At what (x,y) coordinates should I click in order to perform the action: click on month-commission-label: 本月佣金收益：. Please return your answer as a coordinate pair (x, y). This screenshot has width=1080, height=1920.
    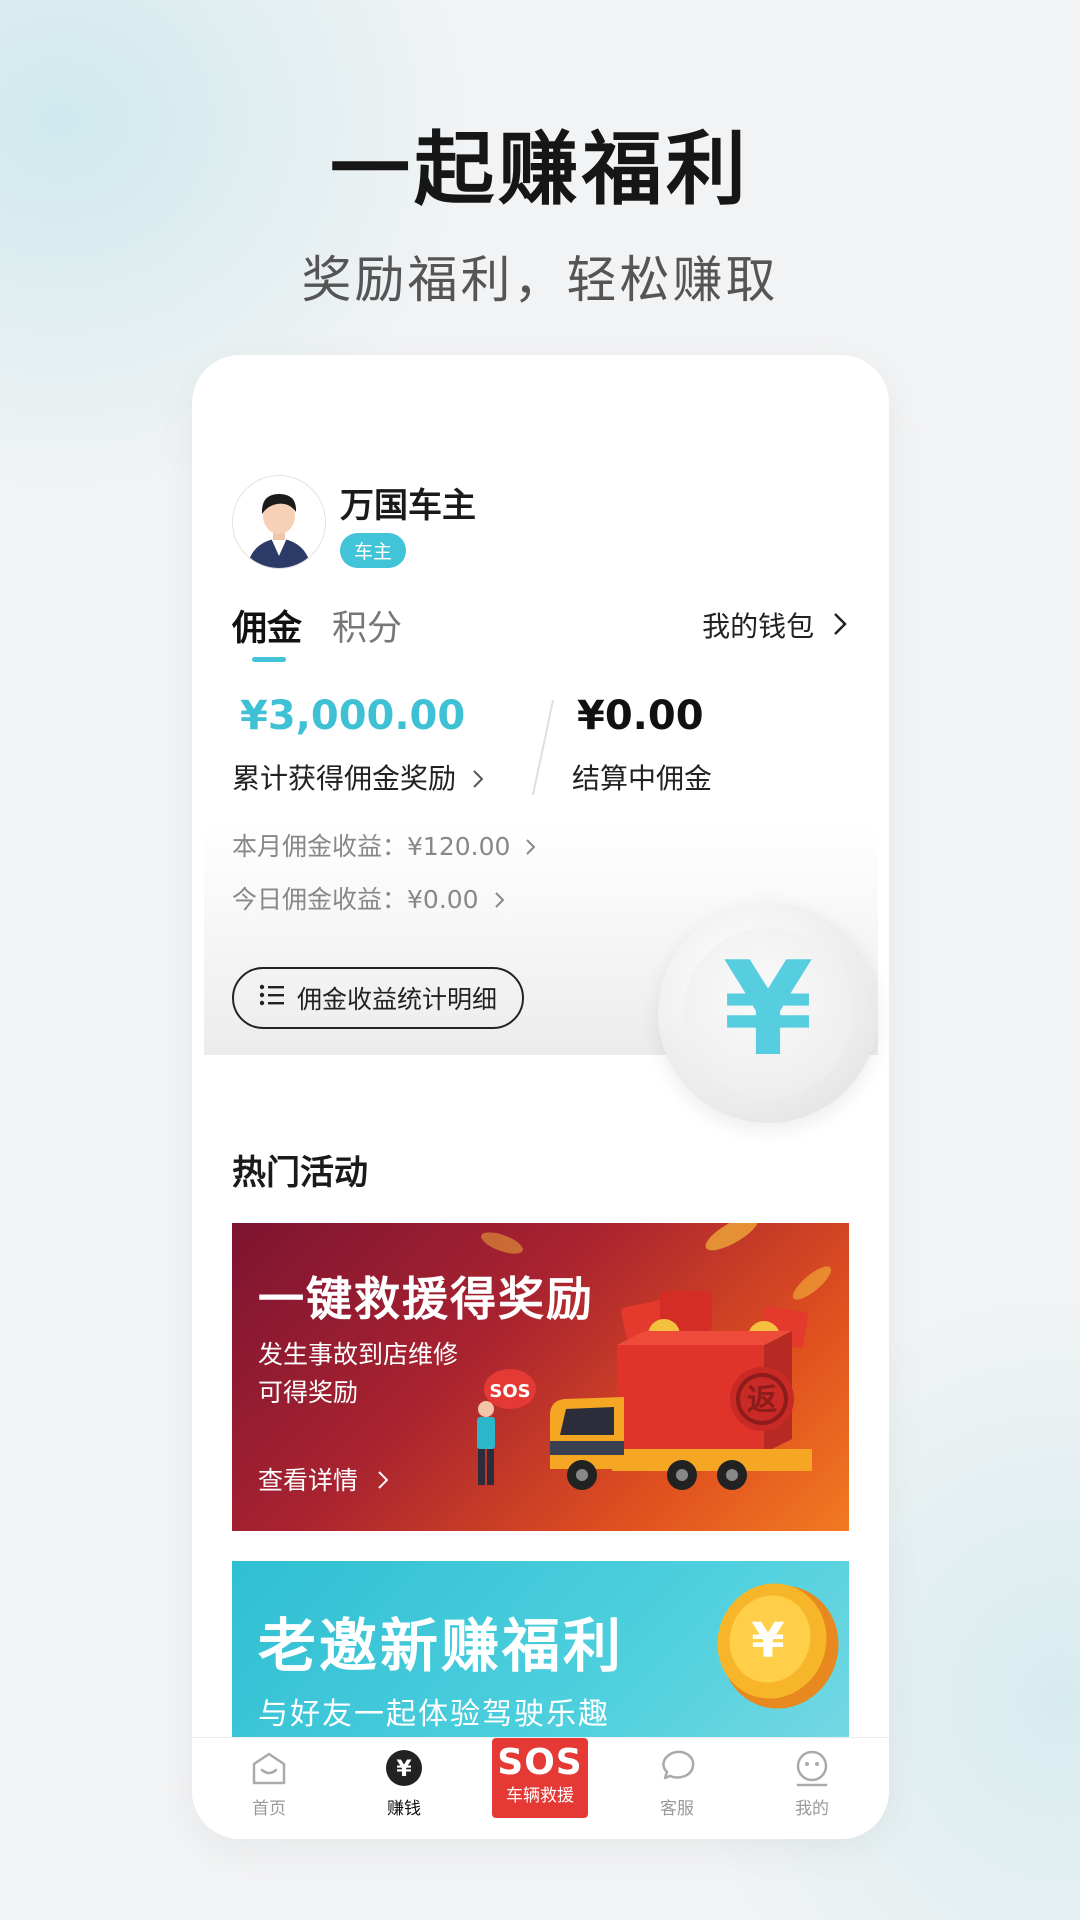
    Looking at the image, I should click on (320, 846).